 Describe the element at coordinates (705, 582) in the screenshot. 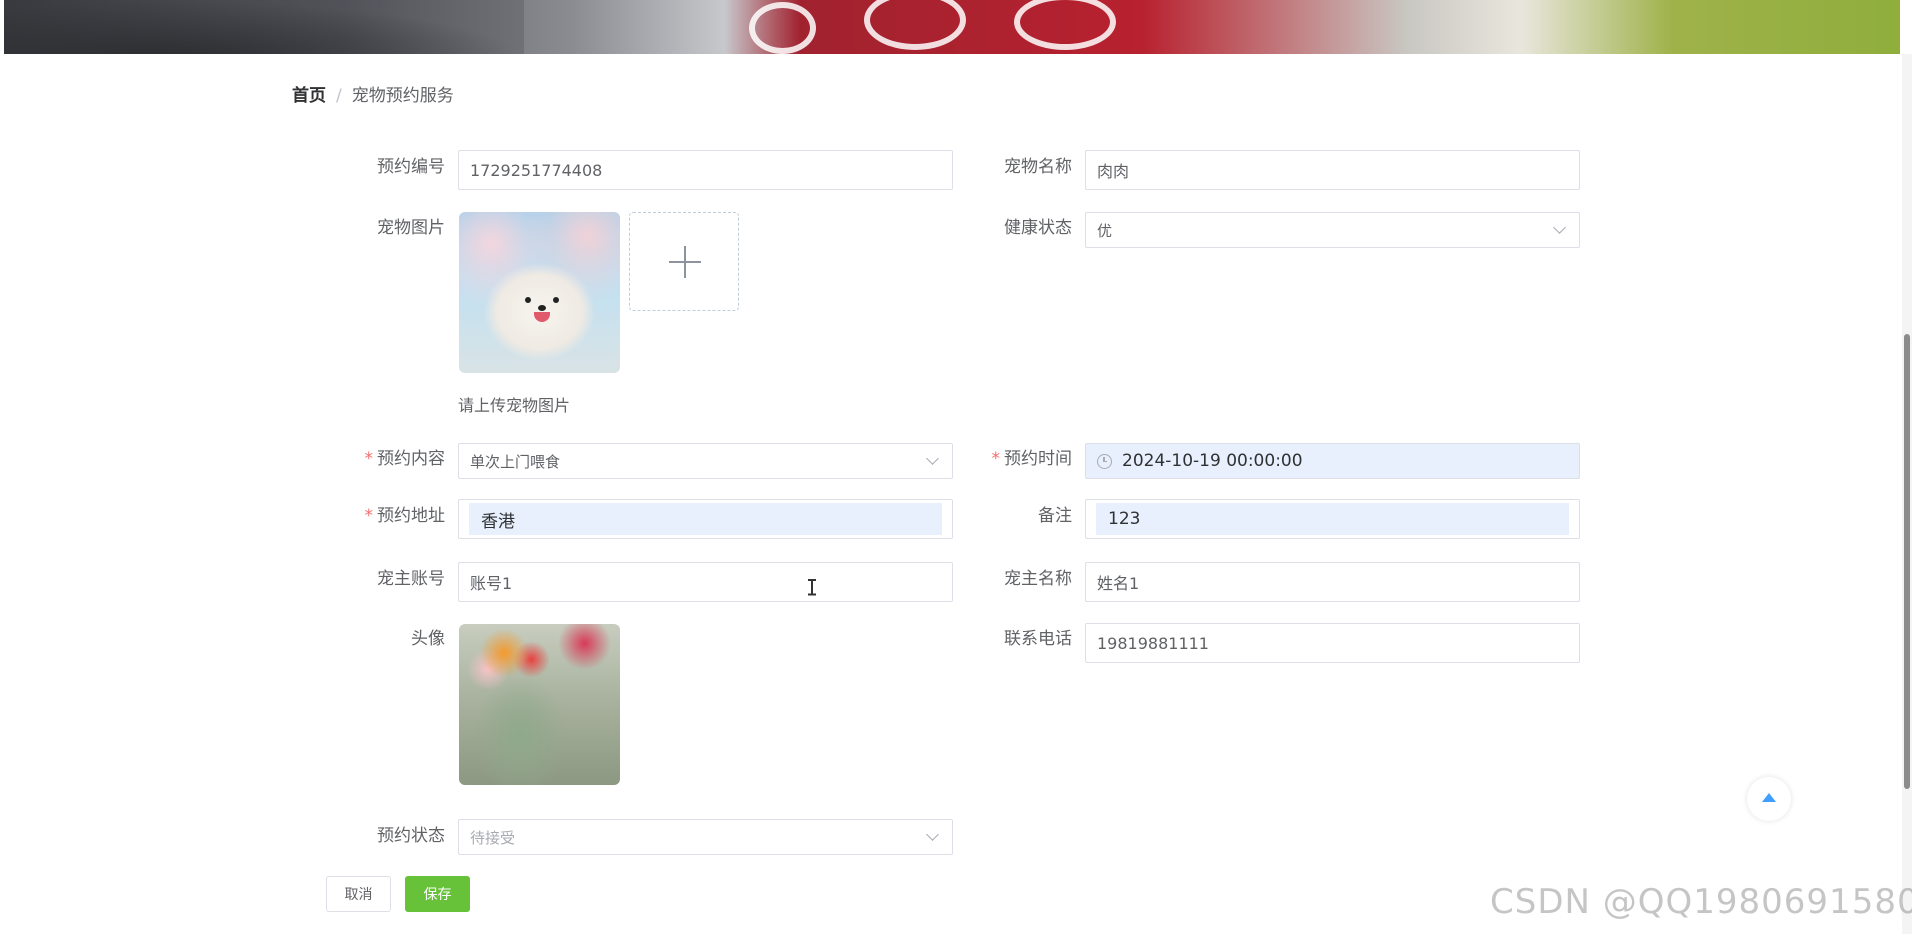

I see `owner-account-input: 账号1` at that location.